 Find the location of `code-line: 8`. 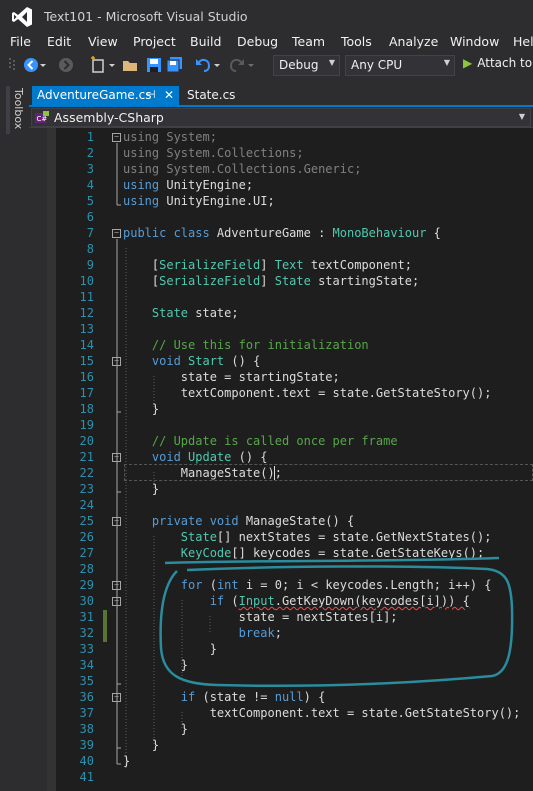

code-line: 8 is located at coordinates (90, 249).